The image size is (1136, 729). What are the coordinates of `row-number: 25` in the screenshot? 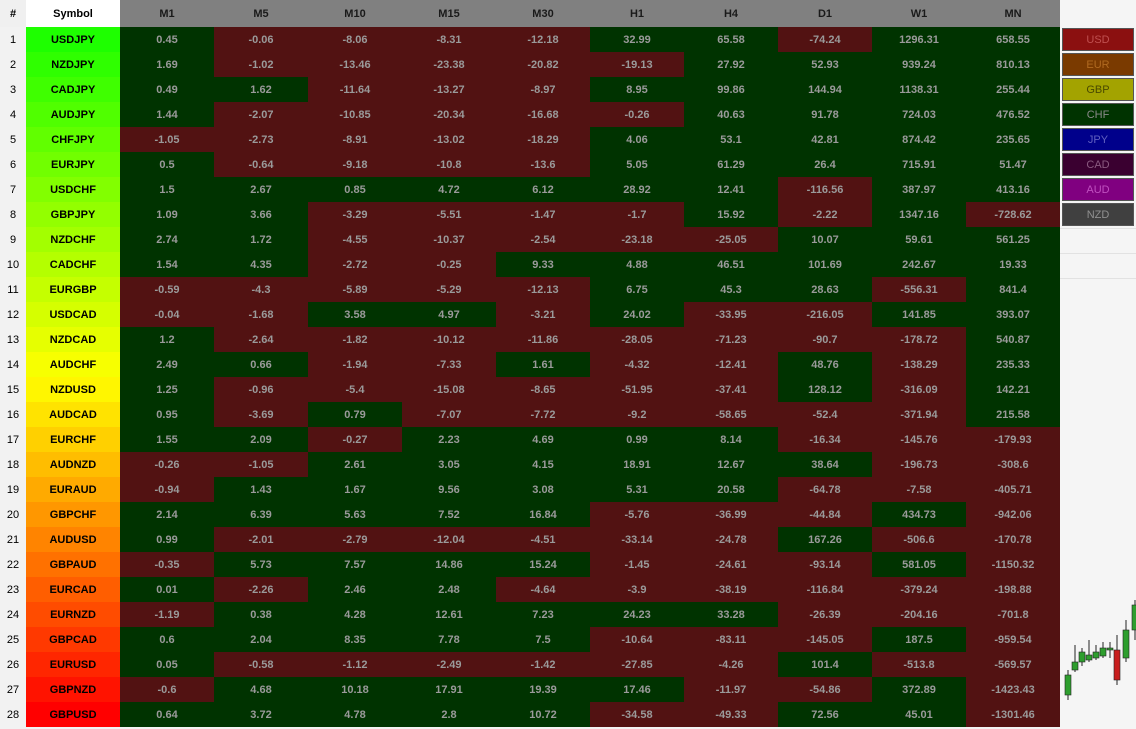 It's located at (13, 639).